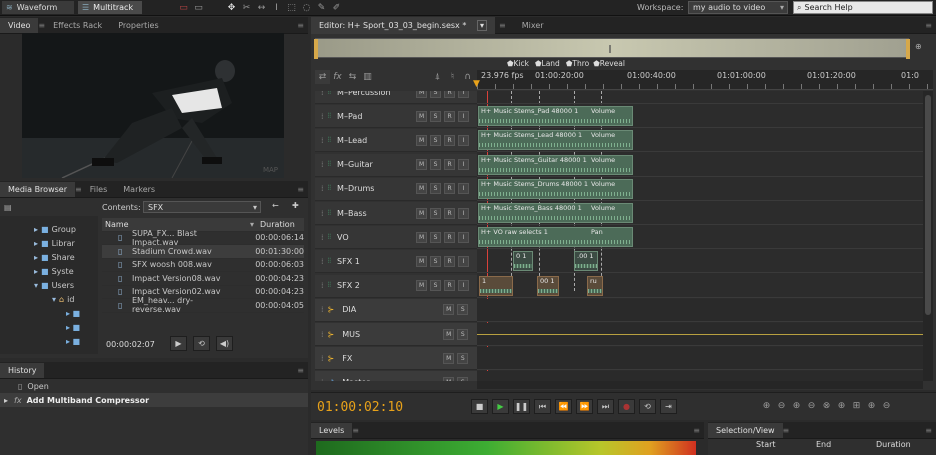  Describe the element at coordinates (555, 188) in the screenshot. I see `audio-clip: H+ Music Stems_Drums 48000 1 Volume` at that location.